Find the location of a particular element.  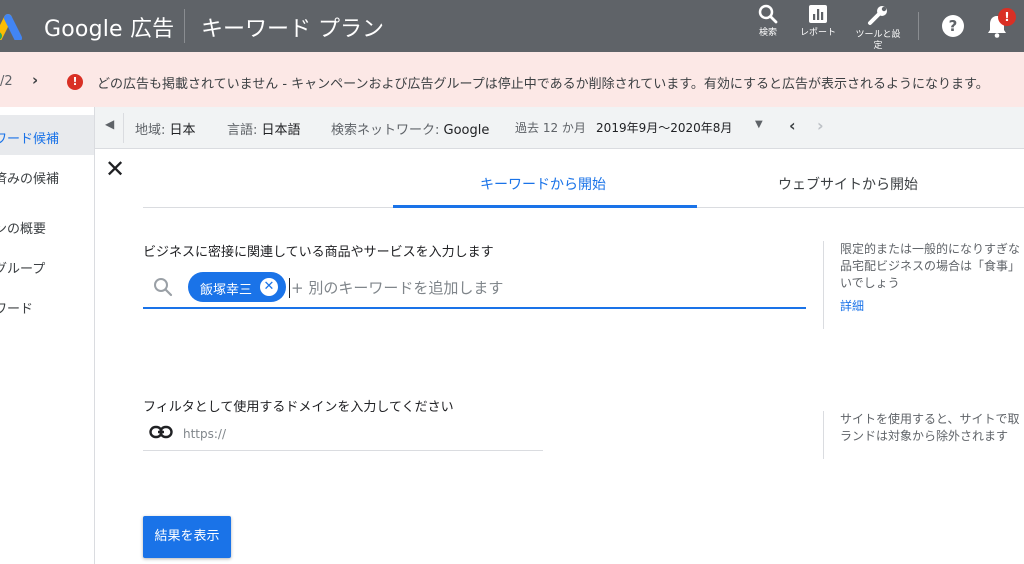

alert-pager: /2 is located at coordinates (6, 81).